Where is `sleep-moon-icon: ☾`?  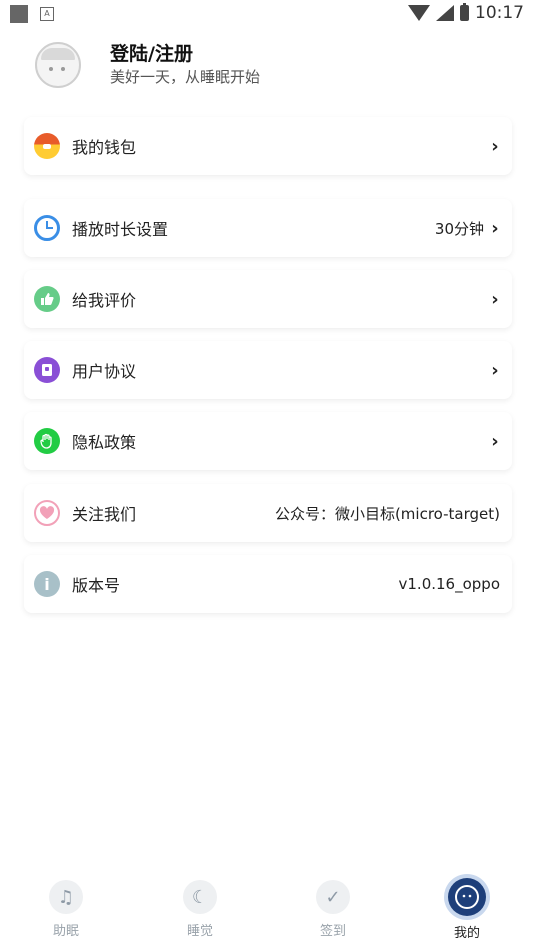 sleep-moon-icon: ☾ is located at coordinates (200, 897).